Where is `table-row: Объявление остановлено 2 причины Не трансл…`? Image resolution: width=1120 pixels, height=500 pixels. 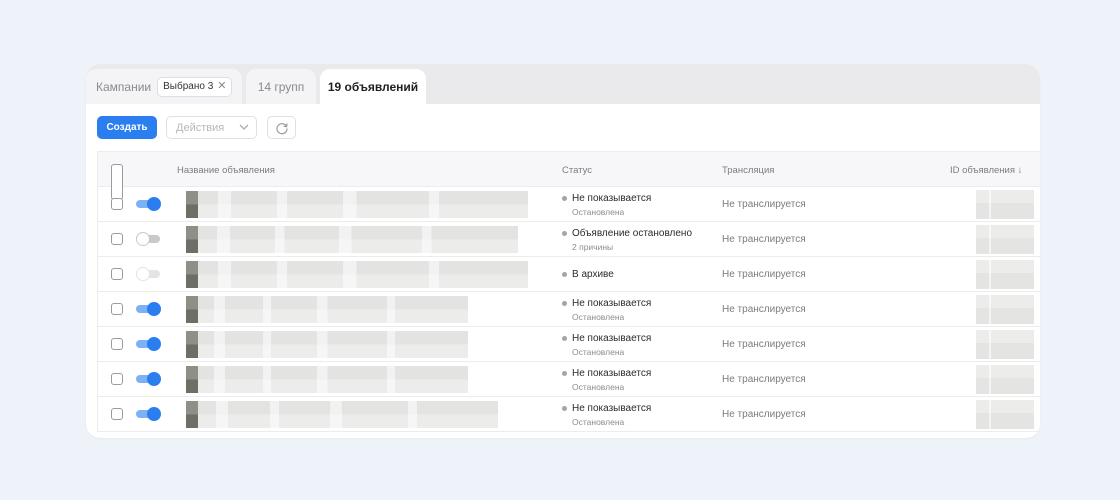 table-row: Объявление остановлено 2 причины Не трансл… is located at coordinates (569, 239).